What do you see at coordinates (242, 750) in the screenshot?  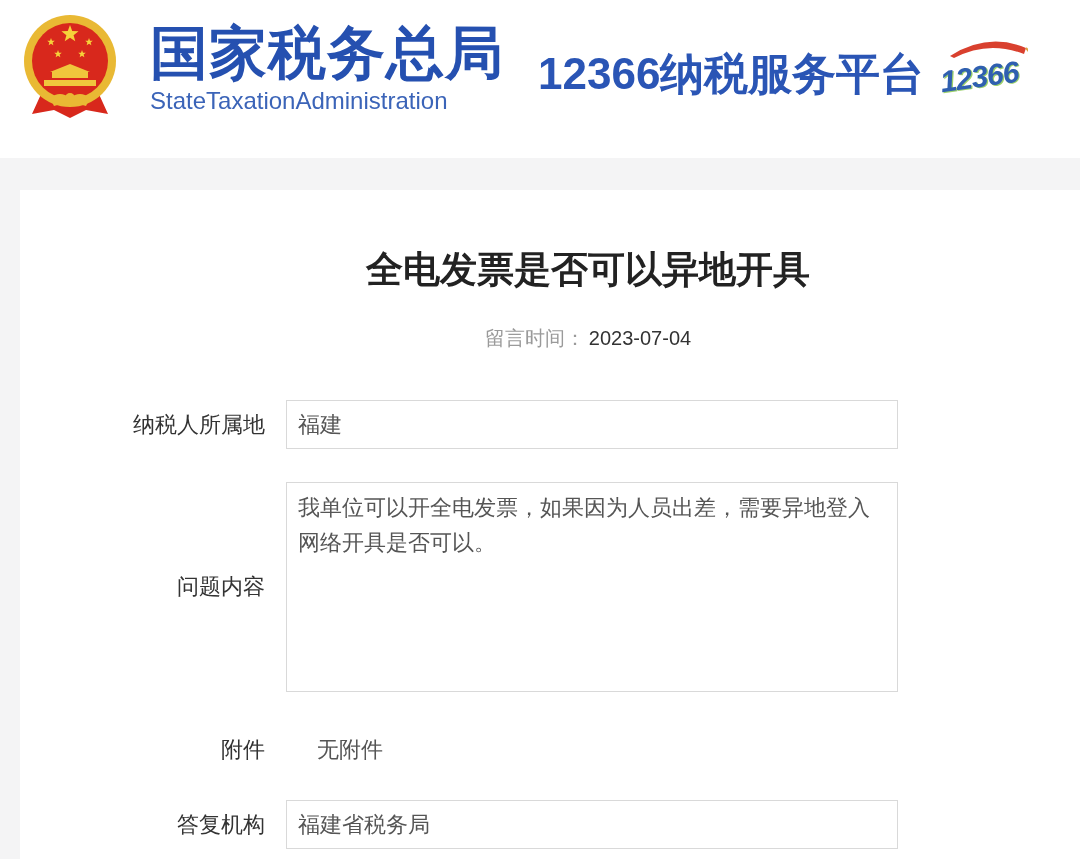 I see `field-label: 附件` at bounding box center [242, 750].